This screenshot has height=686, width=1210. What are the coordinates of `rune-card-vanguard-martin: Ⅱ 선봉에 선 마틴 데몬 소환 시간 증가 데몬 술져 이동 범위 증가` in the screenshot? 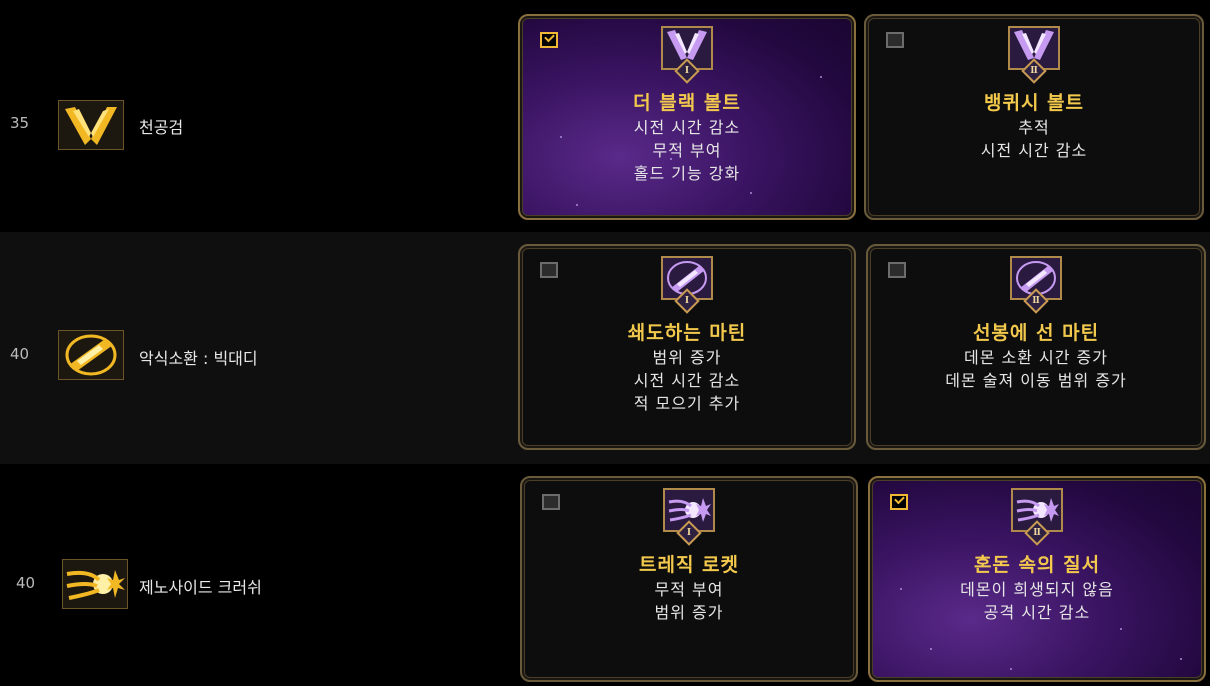 It's located at (1036, 347).